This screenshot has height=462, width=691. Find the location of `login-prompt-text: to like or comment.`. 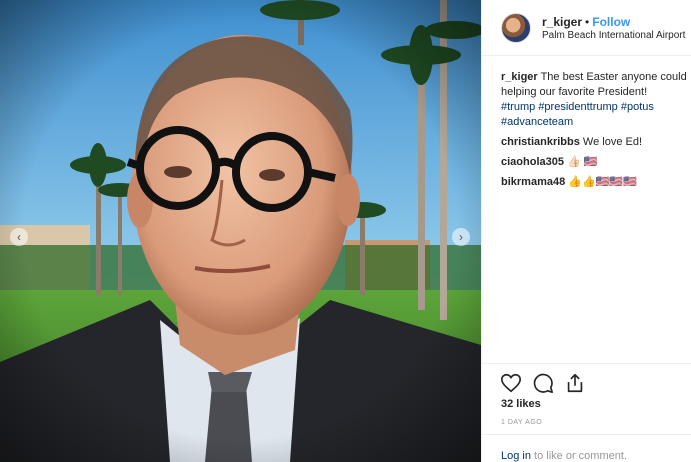

login-prompt-text: to like or comment. is located at coordinates (580, 456).